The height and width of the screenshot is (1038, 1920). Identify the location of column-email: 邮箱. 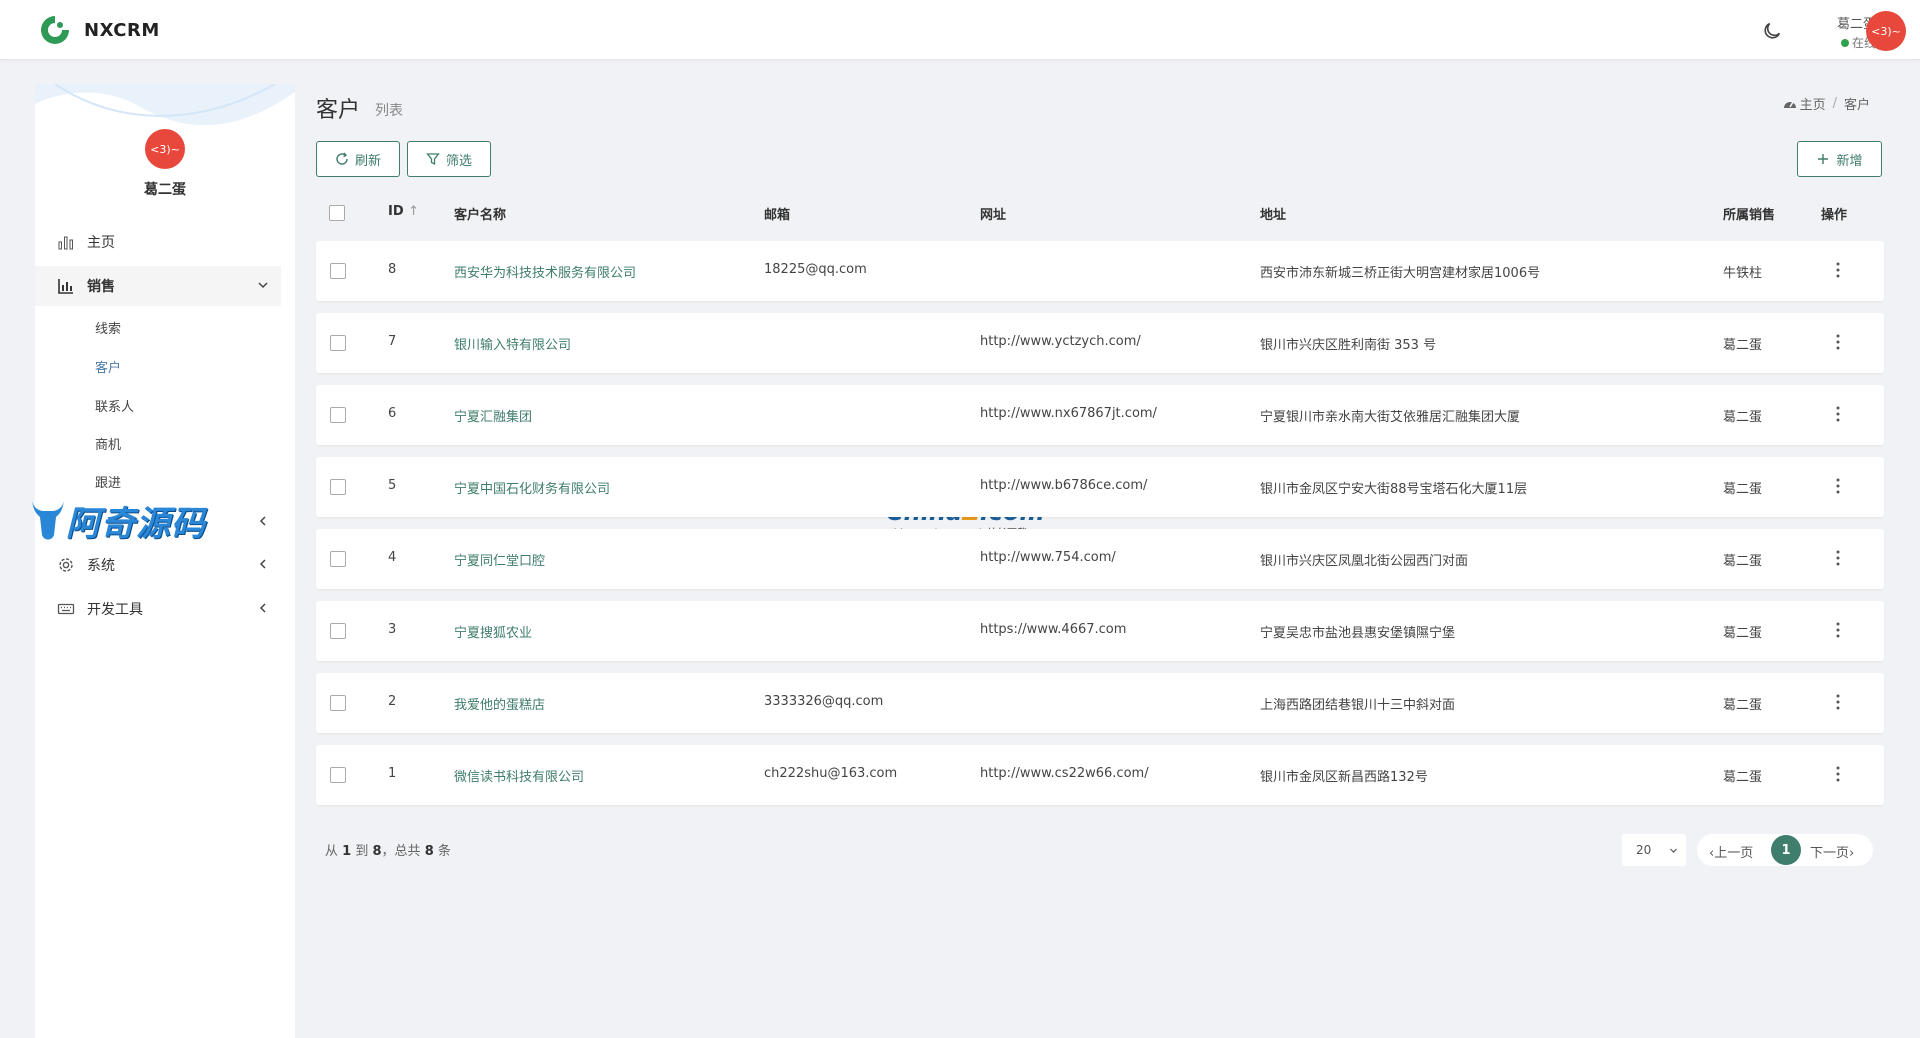
(777, 213).